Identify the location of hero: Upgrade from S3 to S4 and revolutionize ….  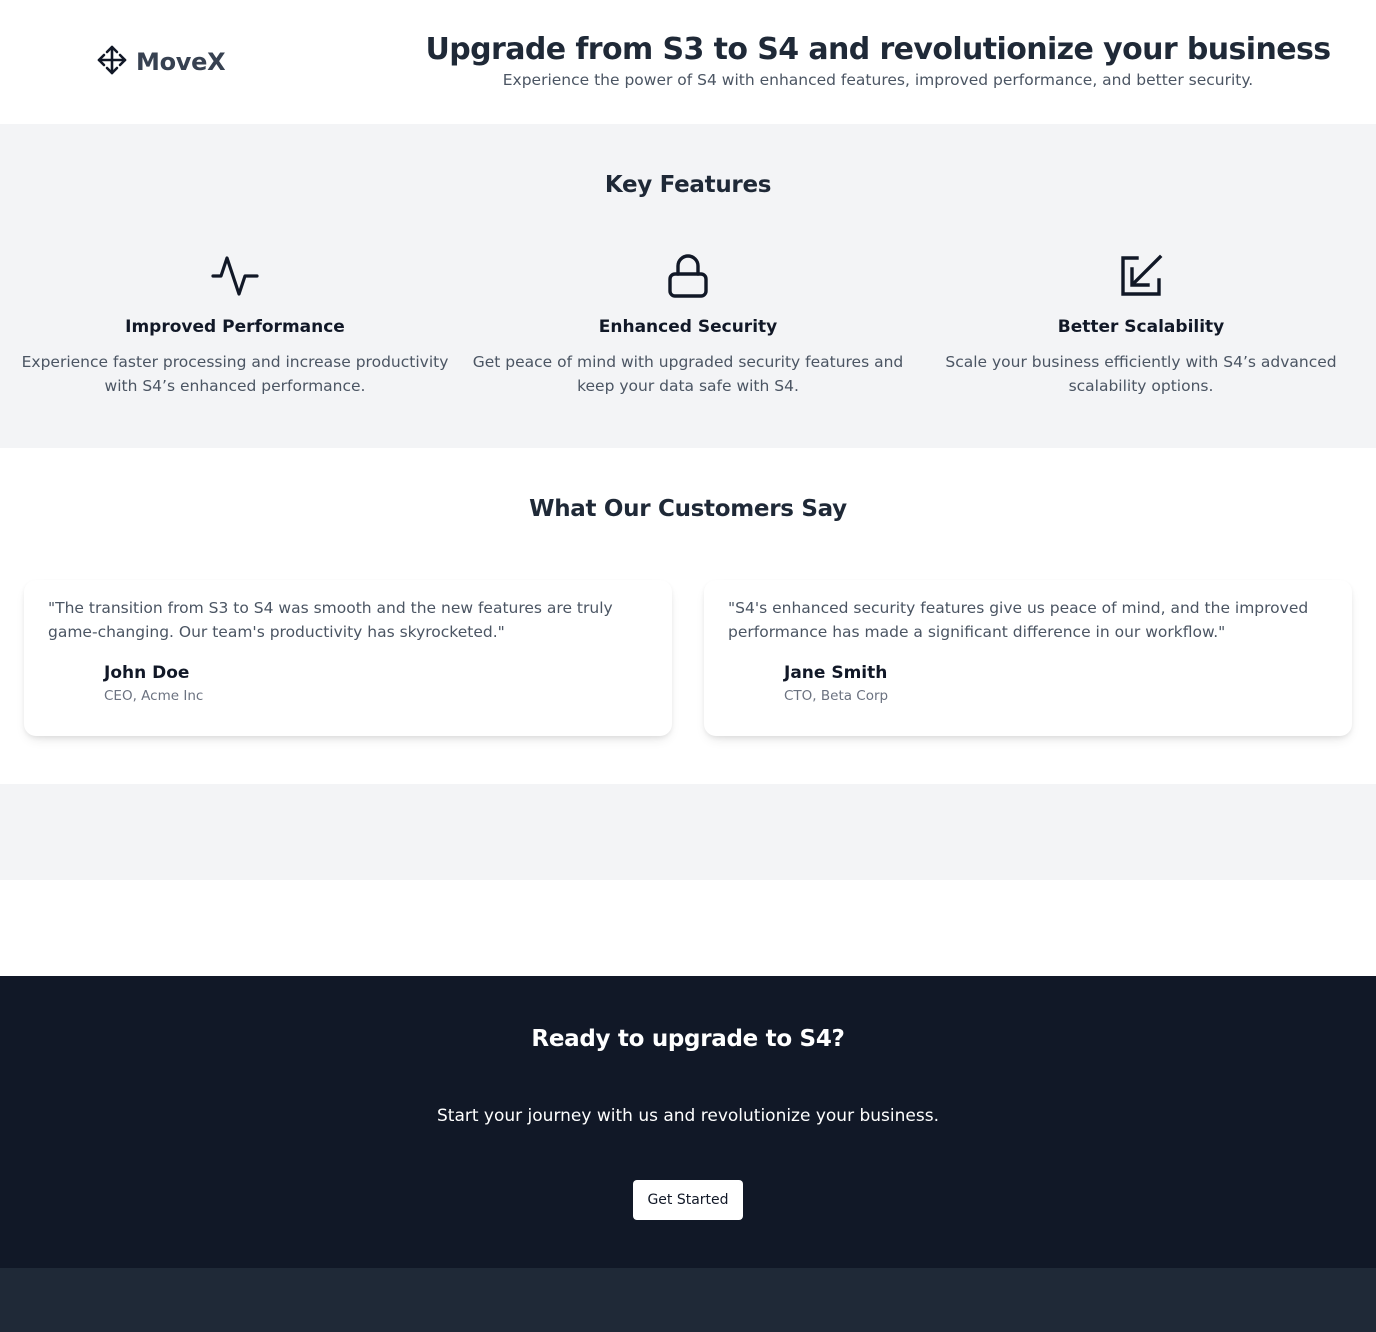
(878, 60).